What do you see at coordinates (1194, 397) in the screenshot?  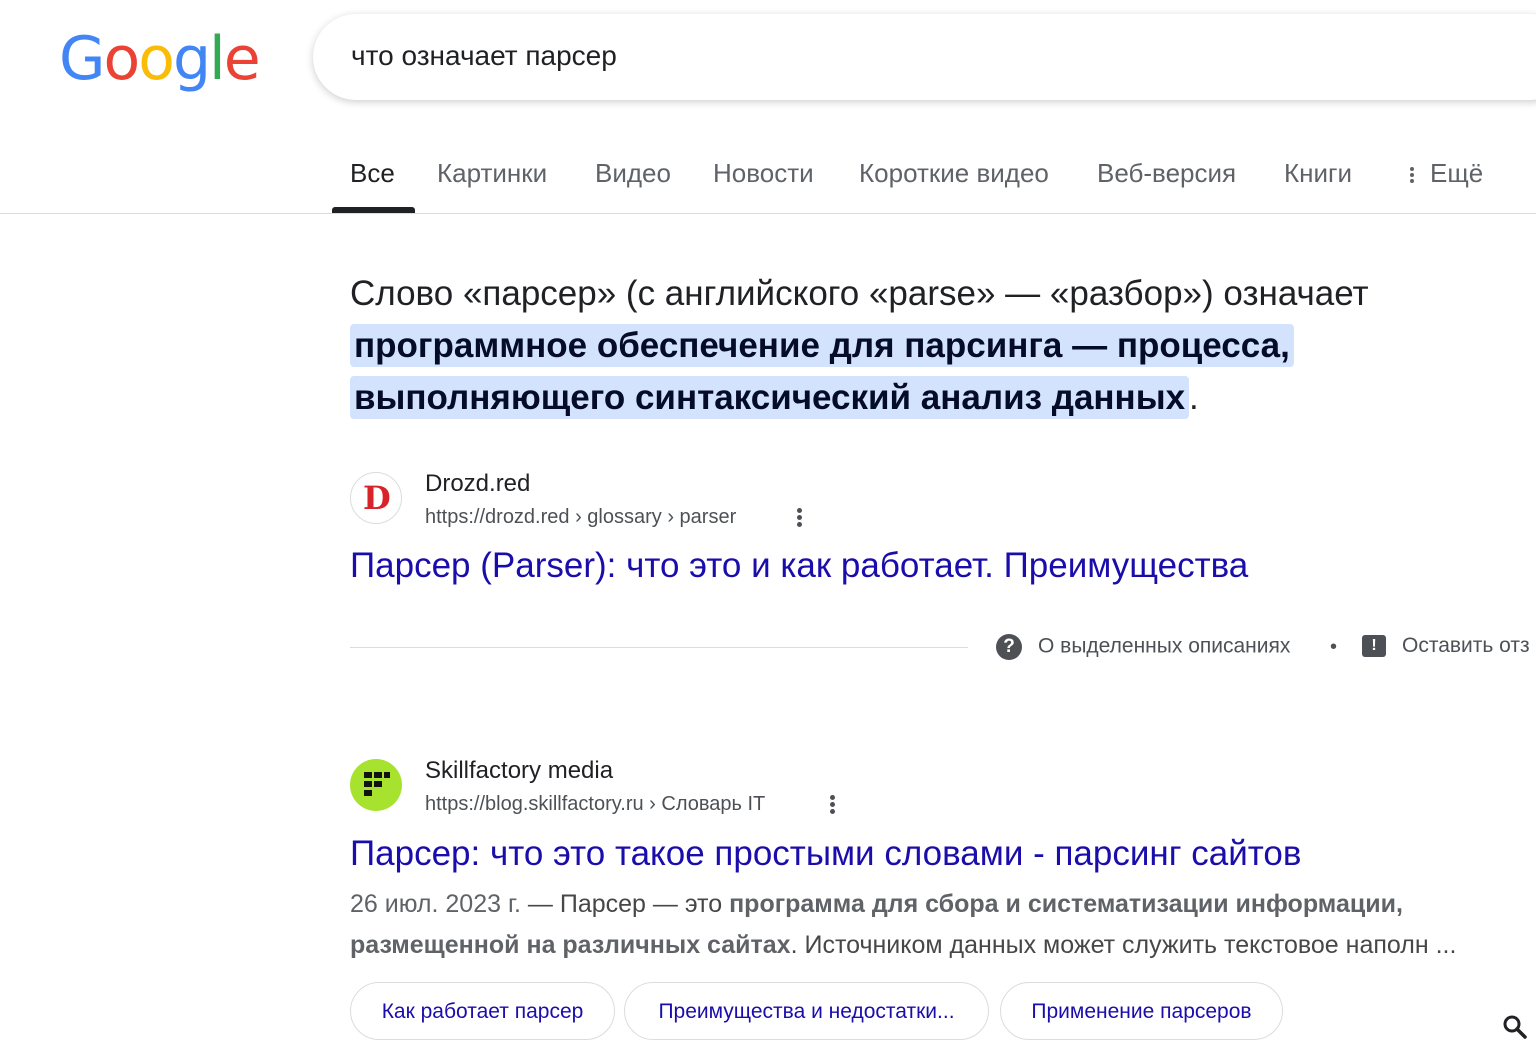 I see `answer-end: .` at bounding box center [1194, 397].